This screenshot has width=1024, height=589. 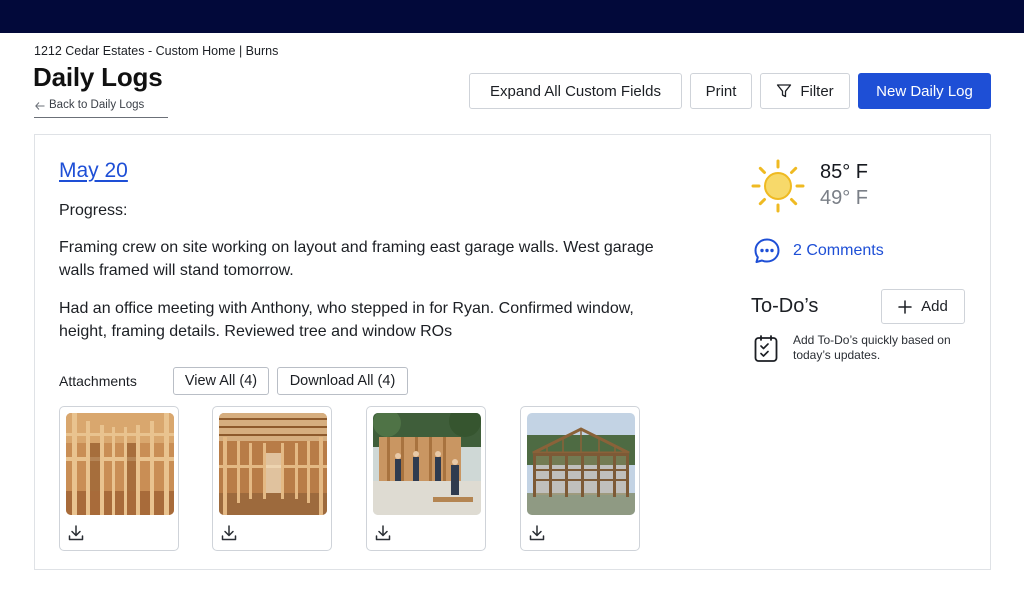 I want to click on breadcrumb: 1212 Cedar Estates - Custom Home | Burns, so click(x=156, y=51).